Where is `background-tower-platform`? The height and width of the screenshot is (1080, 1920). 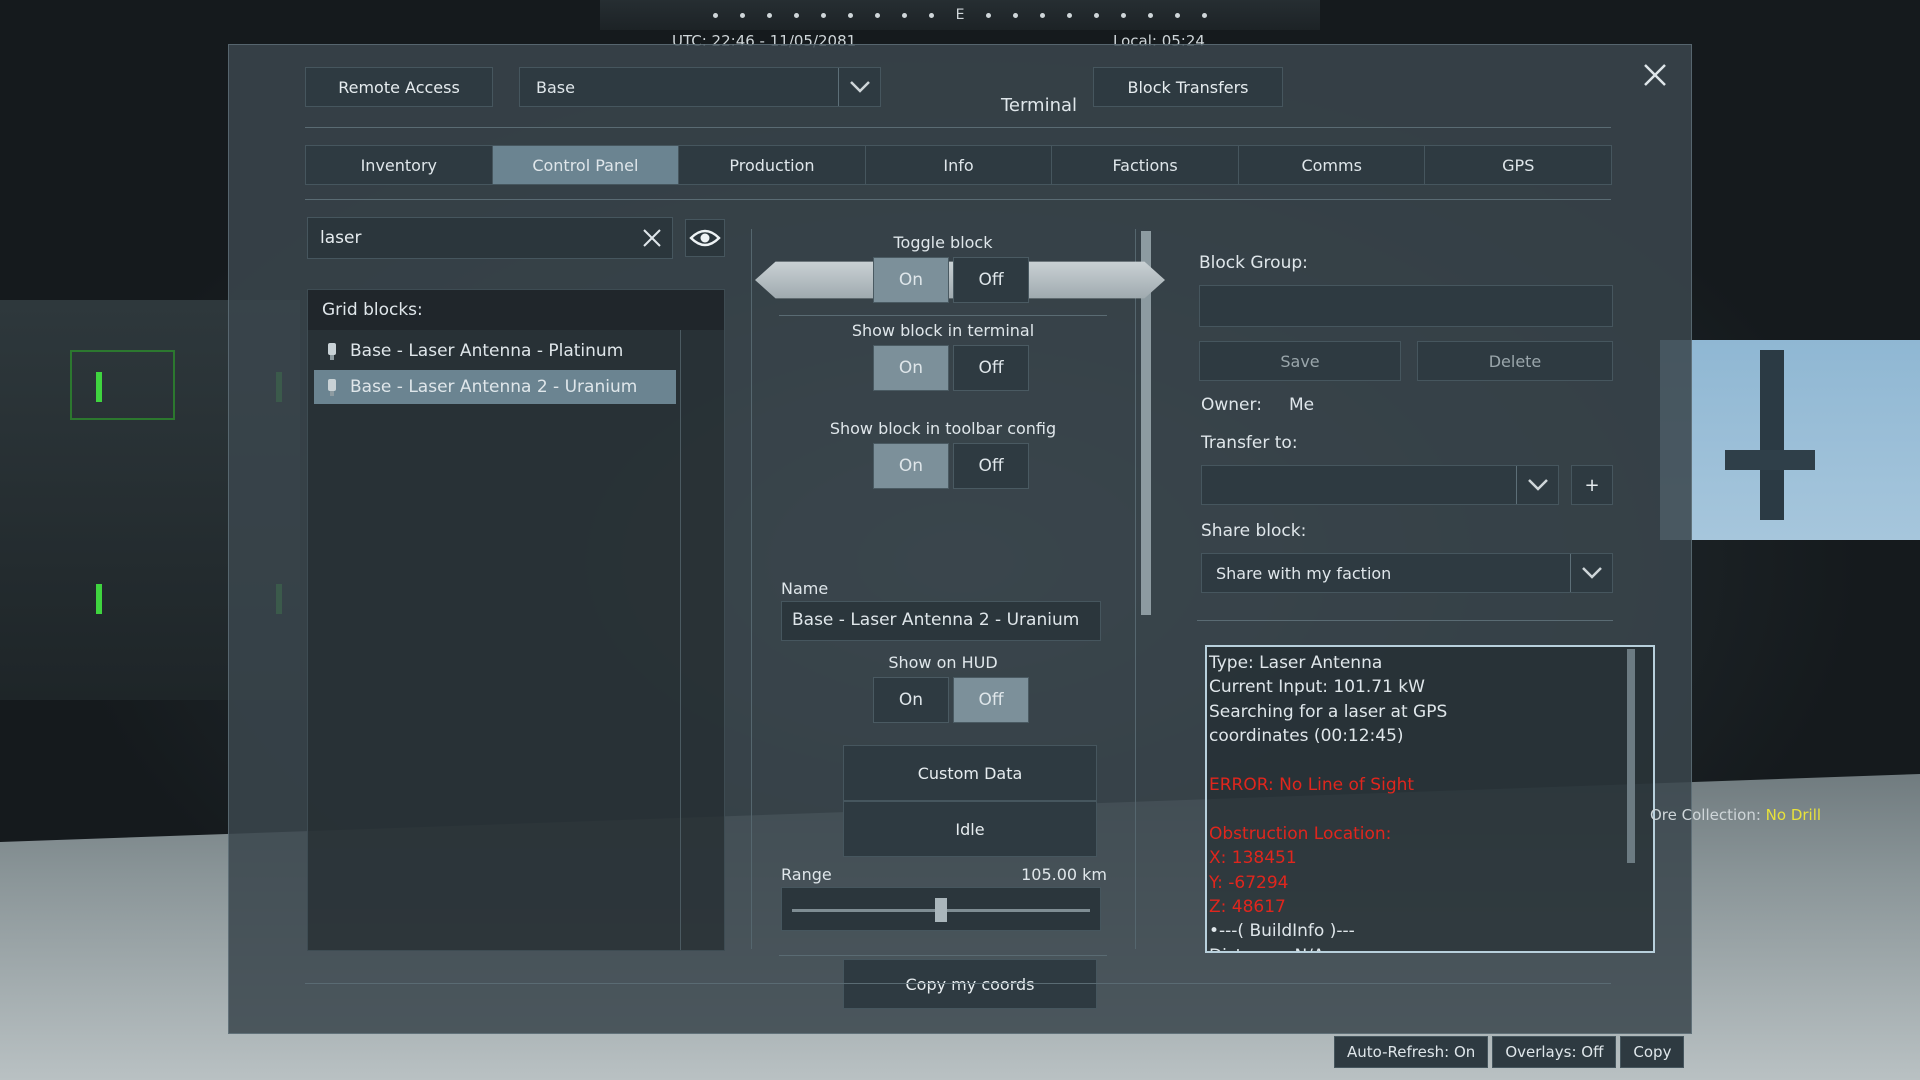
background-tower-platform is located at coordinates (1770, 460).